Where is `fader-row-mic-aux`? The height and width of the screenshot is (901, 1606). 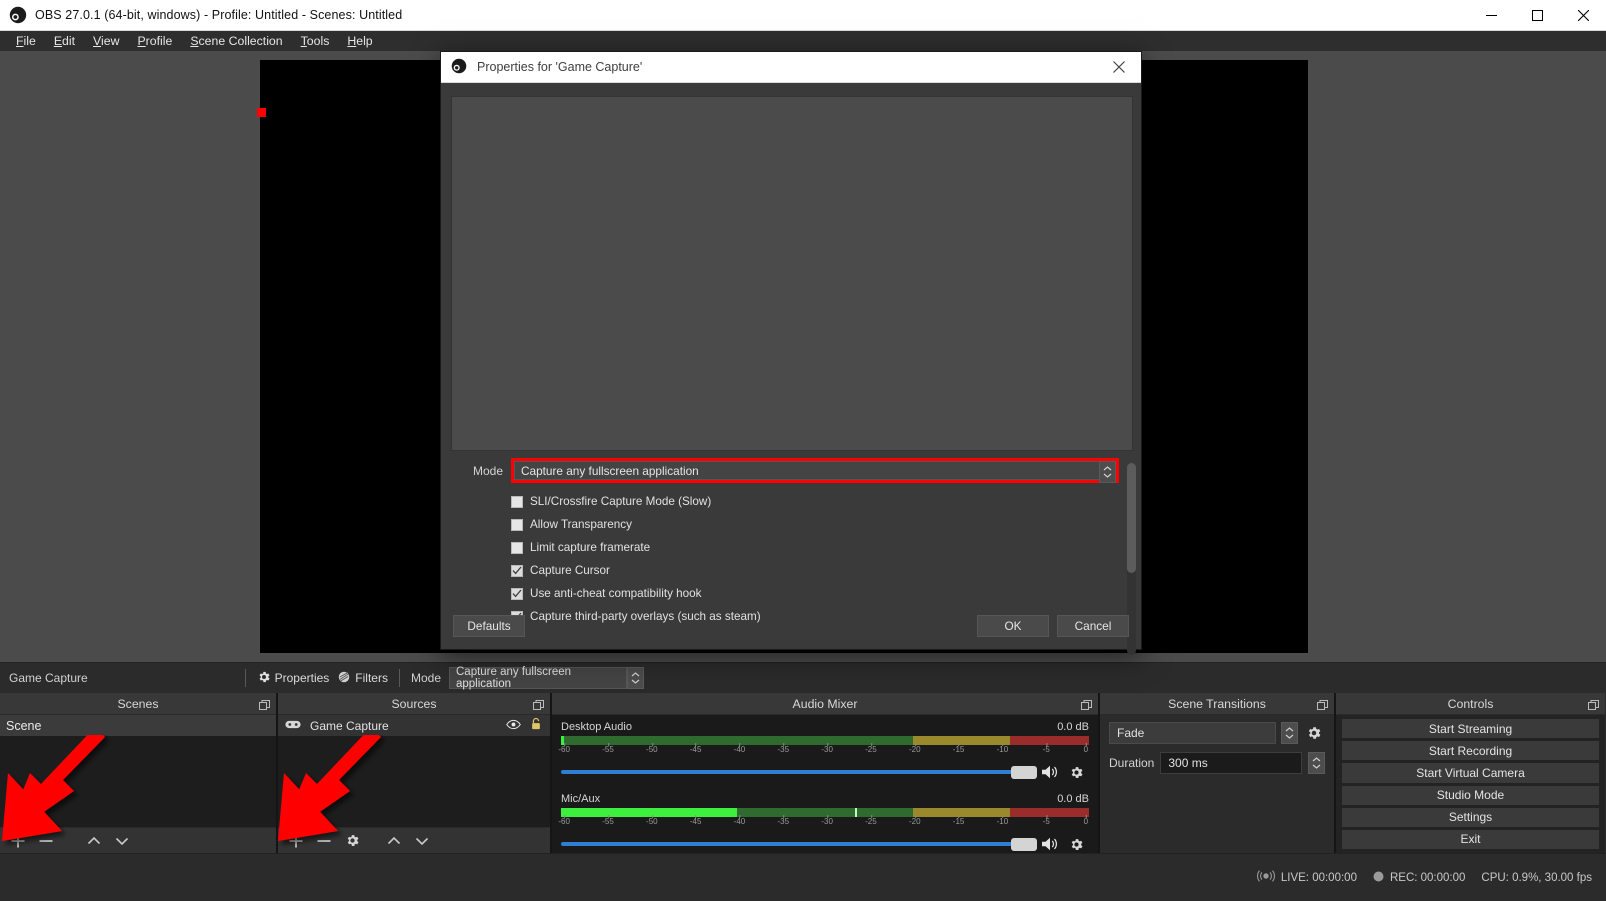 fader-row-mic-aux is located at coordinates (825, 843).